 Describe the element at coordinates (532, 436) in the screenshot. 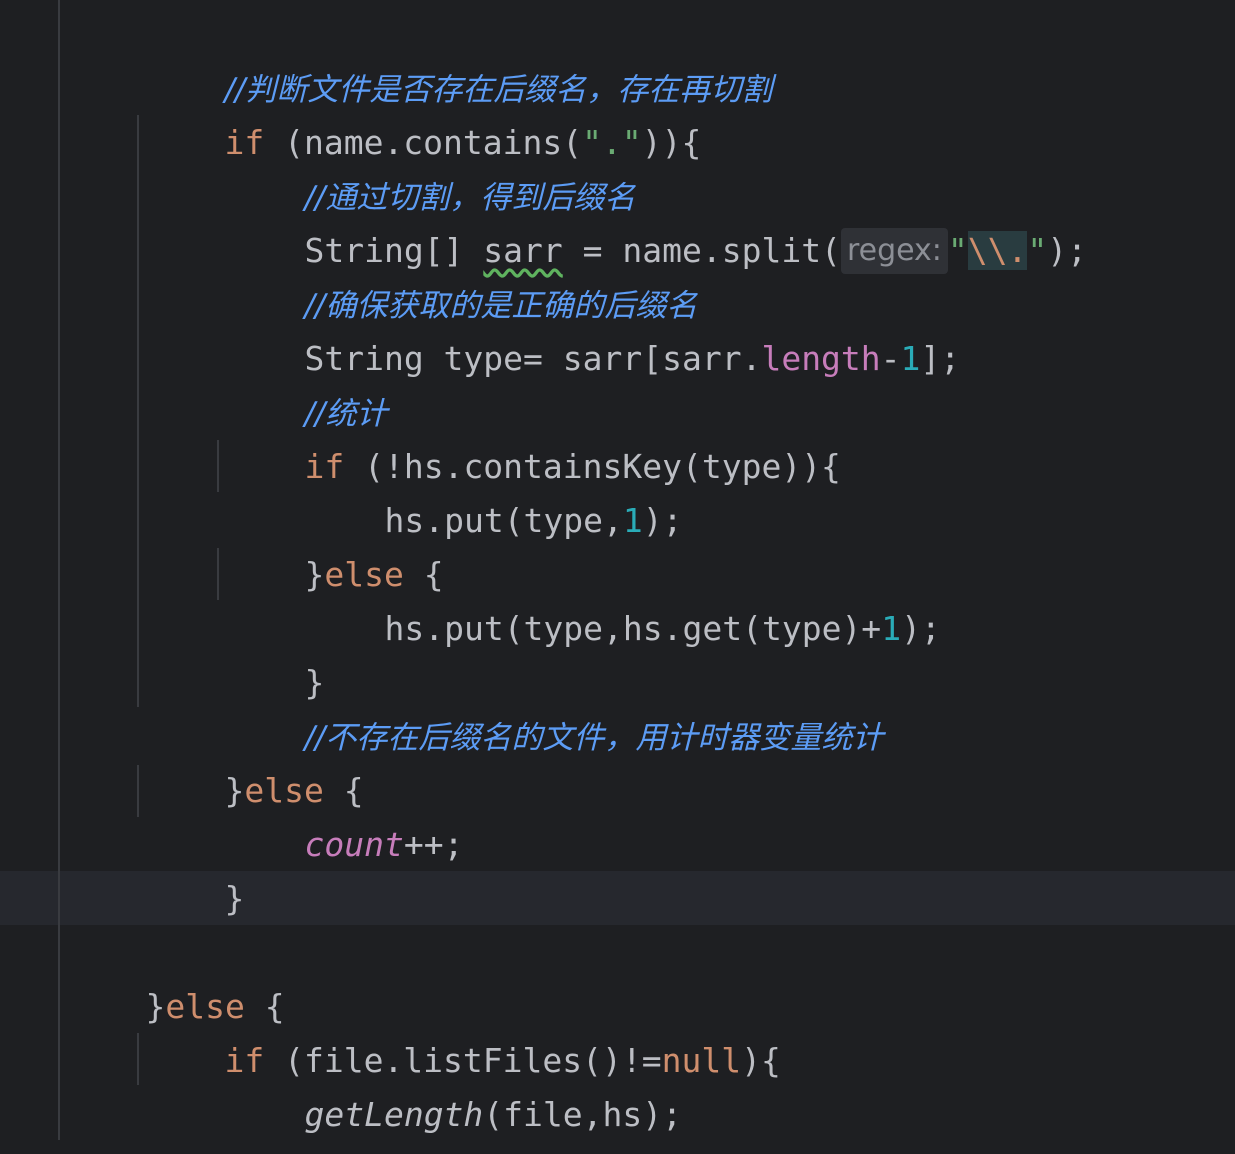

I see `code-line-if-containskey: if (!hs.containsKey(type)){` at that location.